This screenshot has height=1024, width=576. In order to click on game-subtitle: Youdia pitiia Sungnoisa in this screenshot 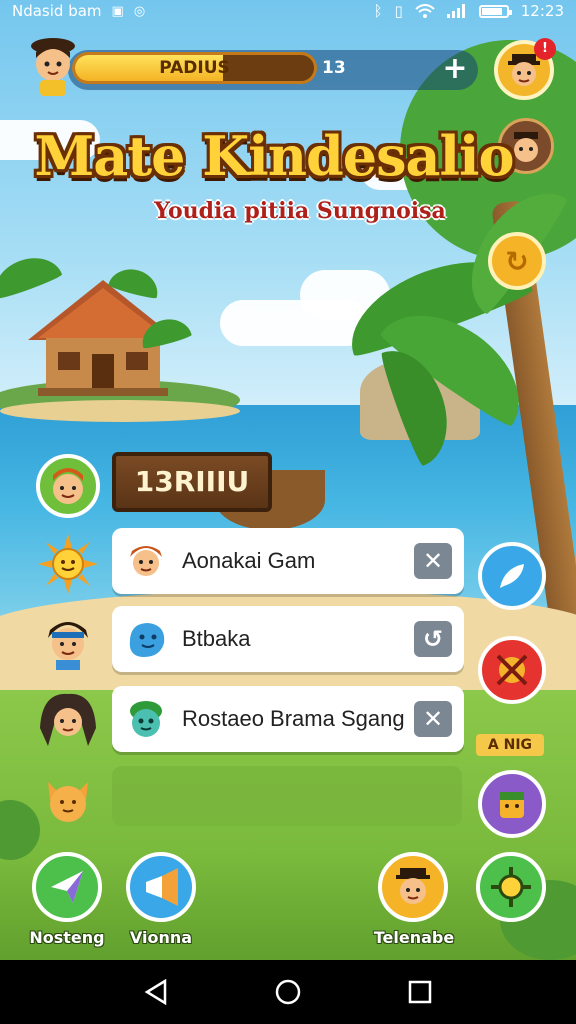, I will do `click(300, 211)`.